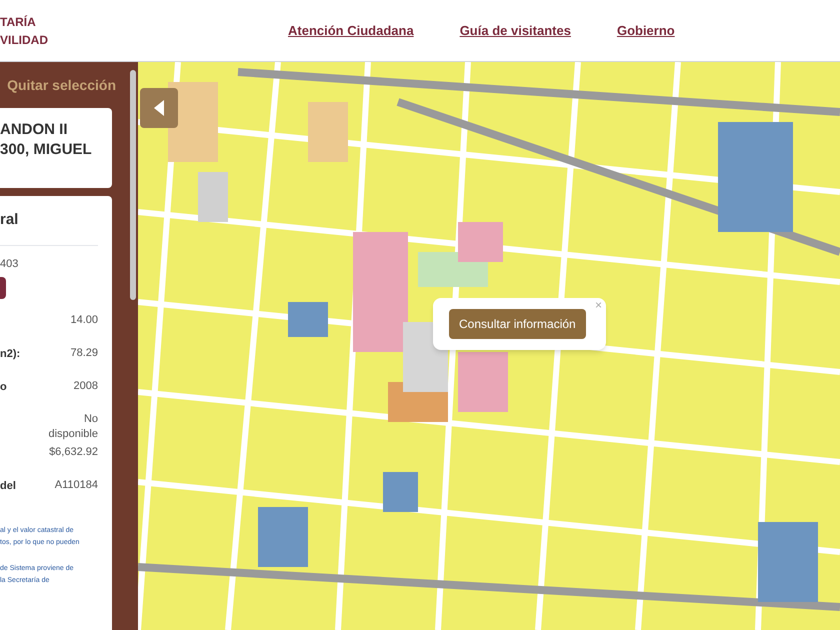 The image size is (840, 630). What do you see at coordinates (73, 452) in the screenshot?
I see `field-value: $6,632.92` at bounding box center [73, 452].